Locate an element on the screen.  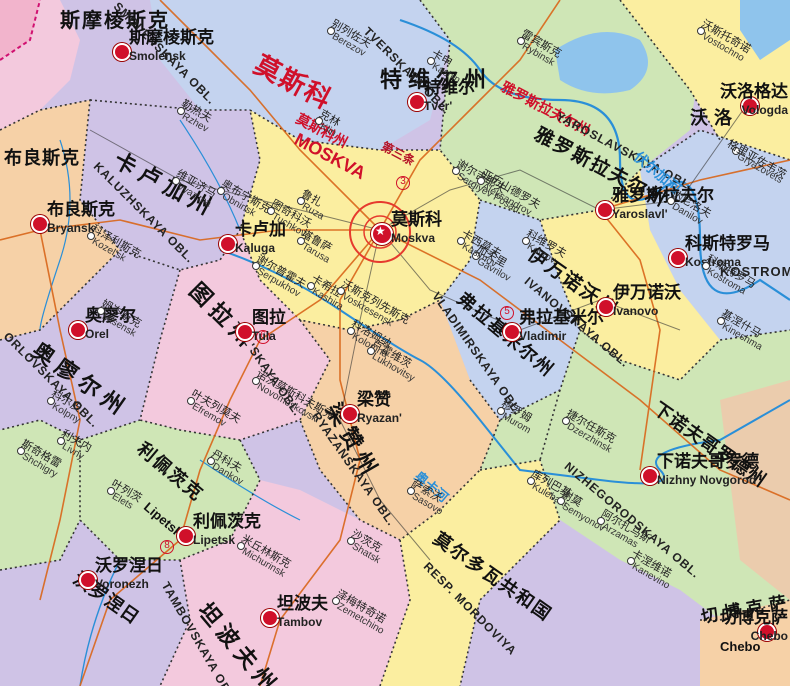
city-name-lat: Tula is located at coordinates (264, 336).